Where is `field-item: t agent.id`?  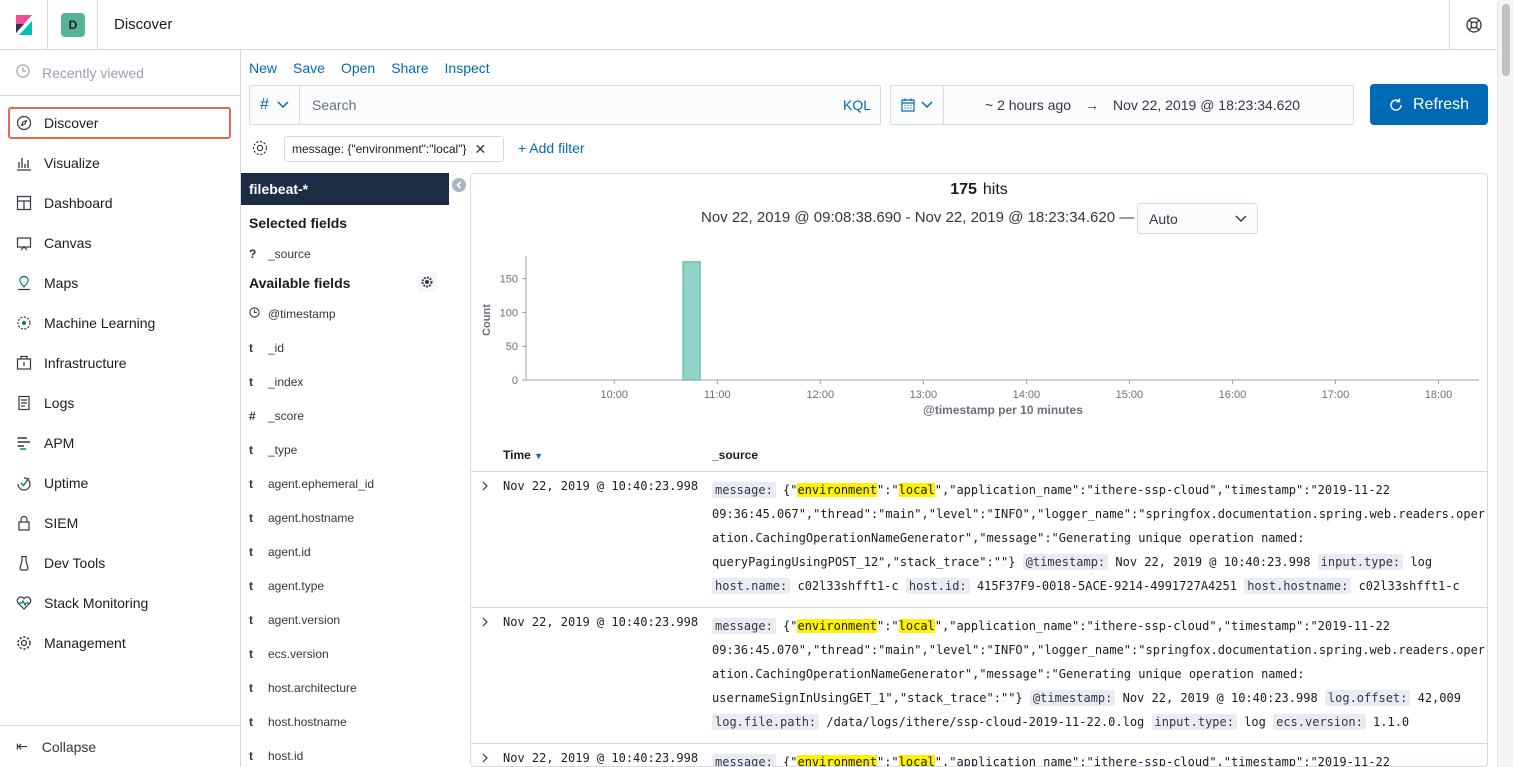
field-item: t agent.id is located at coordinates (280, 552).